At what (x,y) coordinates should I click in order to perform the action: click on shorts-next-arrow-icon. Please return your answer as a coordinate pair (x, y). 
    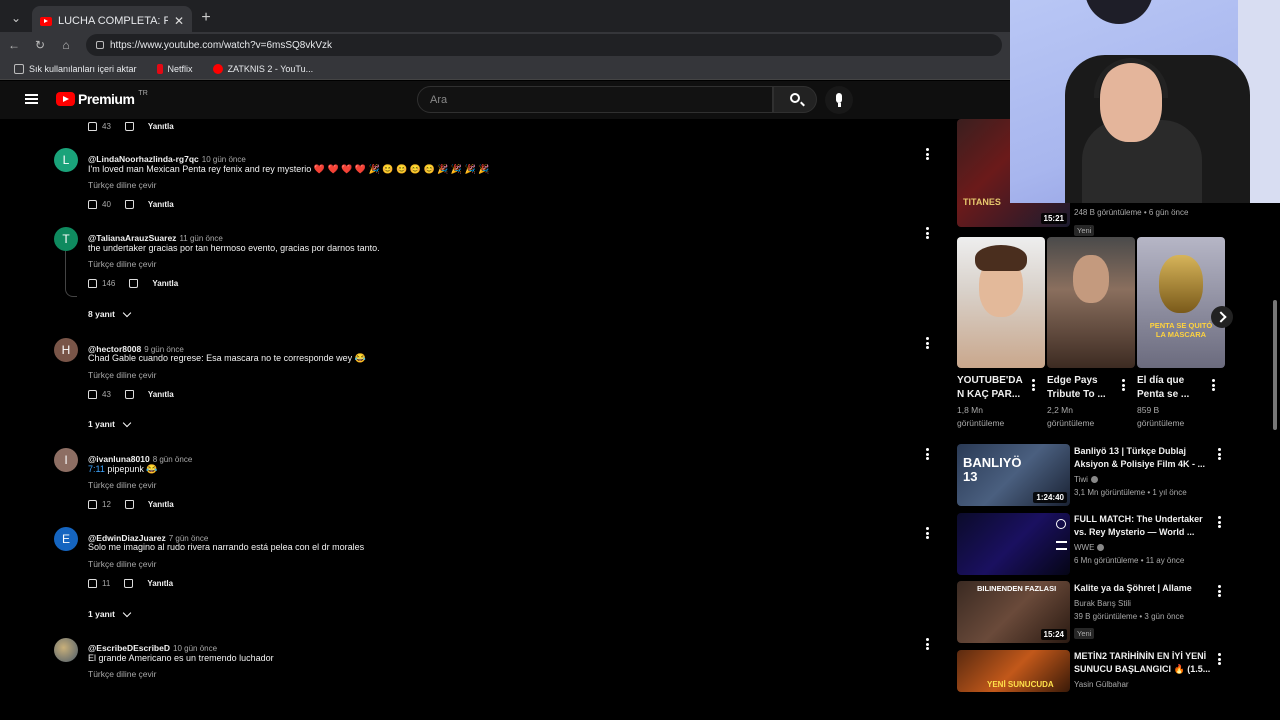
    Looking at the image, I should click on (1222, 317).